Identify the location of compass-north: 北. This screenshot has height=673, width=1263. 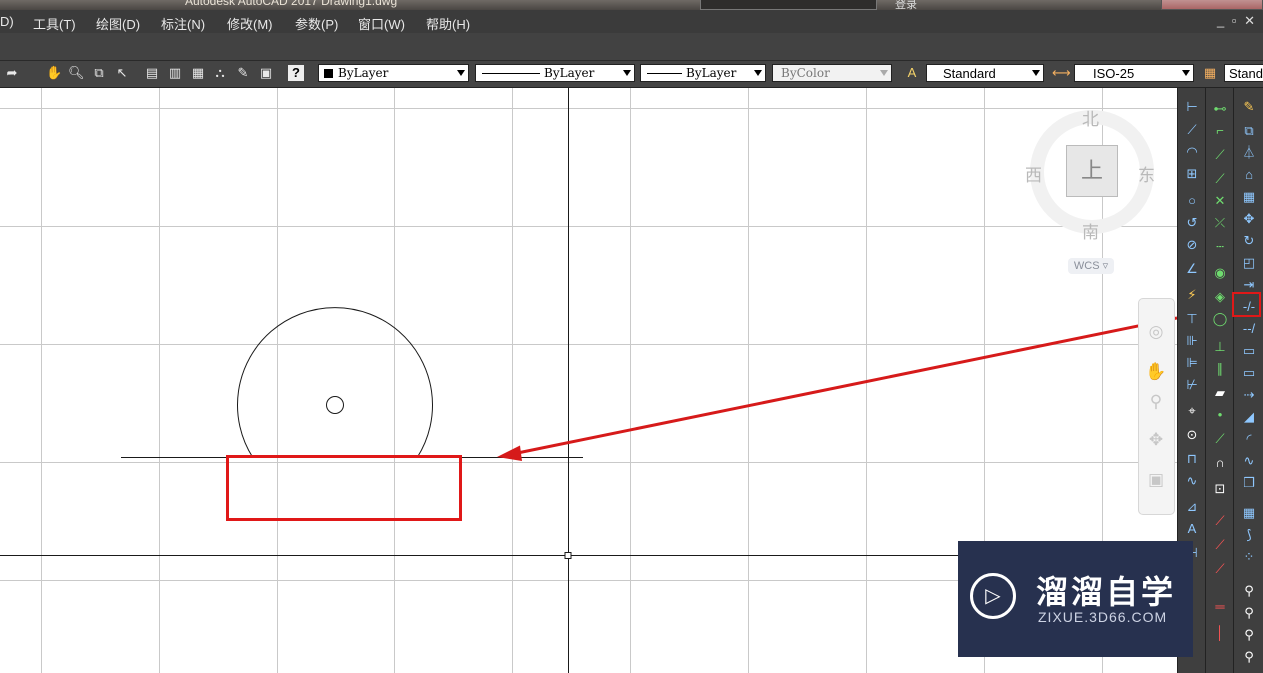
(1090, 117).